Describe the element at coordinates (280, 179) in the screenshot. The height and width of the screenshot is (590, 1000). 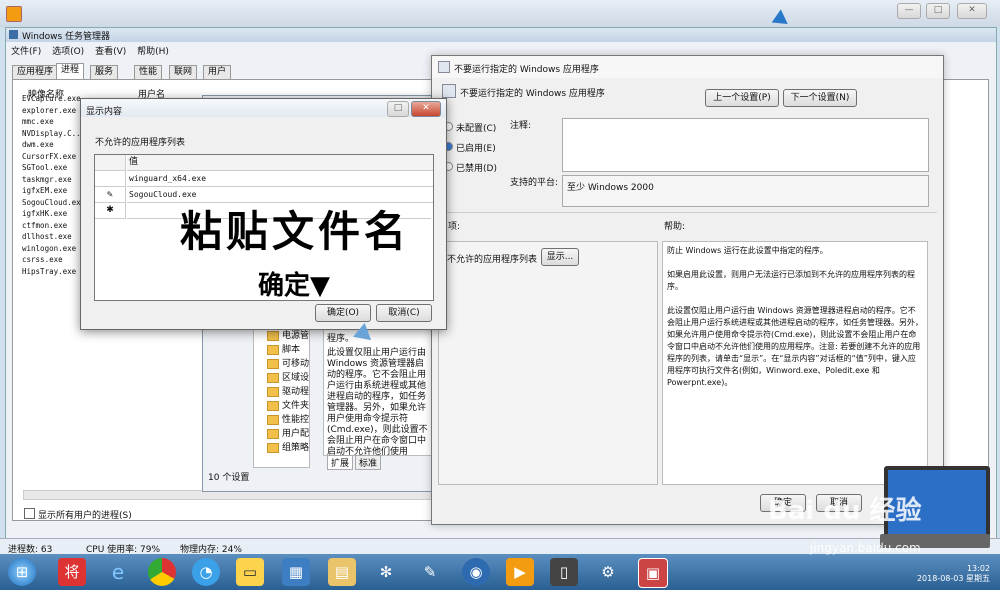
I see `table-row: winguard_x64.exe` at that location.